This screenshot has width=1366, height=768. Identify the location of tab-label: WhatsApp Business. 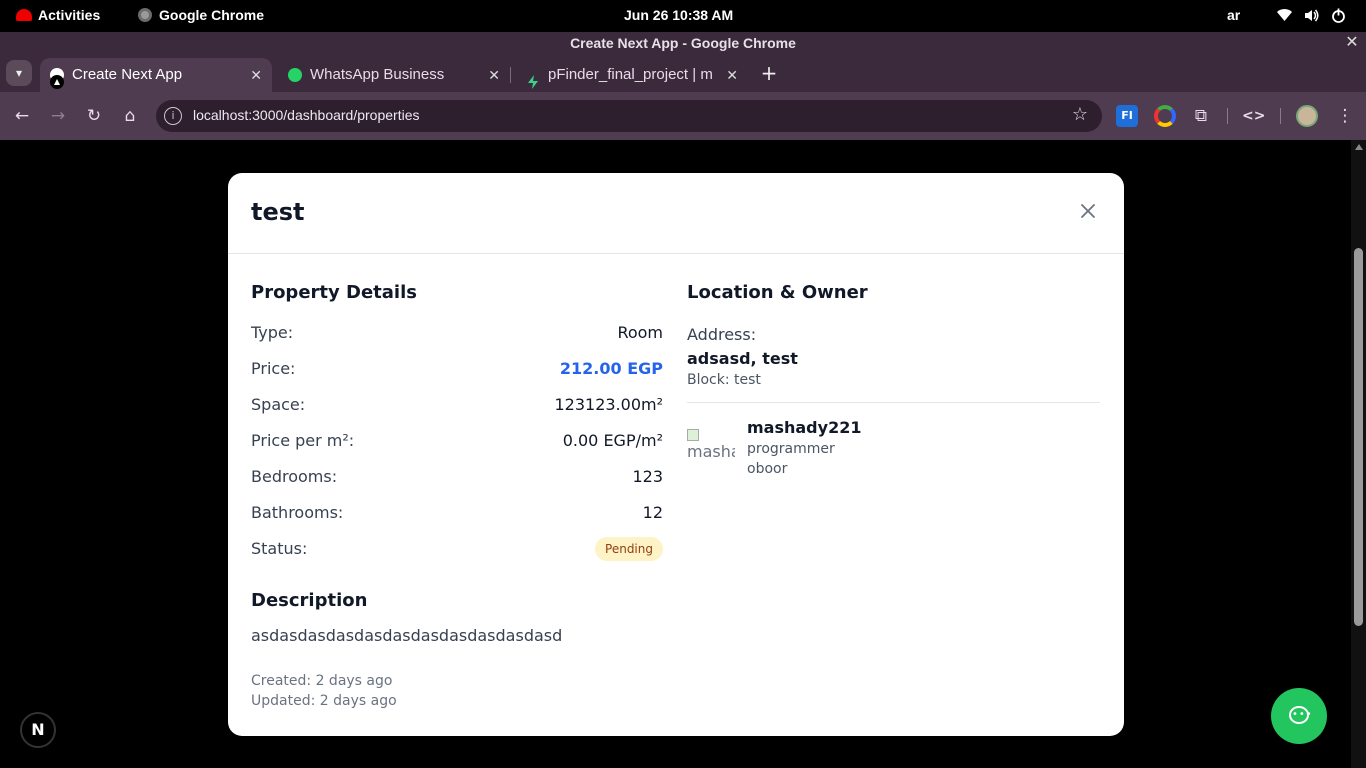
(377, 74).